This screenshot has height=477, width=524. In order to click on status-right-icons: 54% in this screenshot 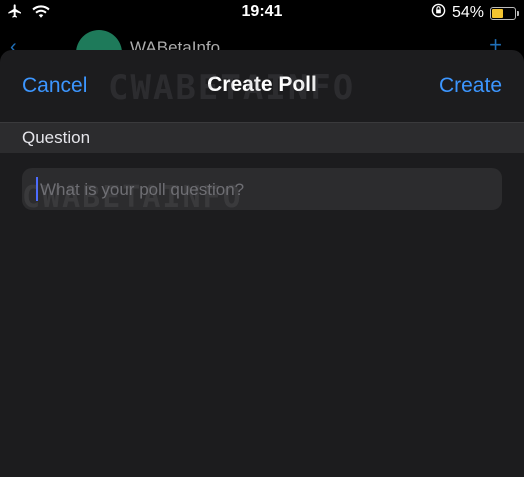, I will do `click(475, 13)`.